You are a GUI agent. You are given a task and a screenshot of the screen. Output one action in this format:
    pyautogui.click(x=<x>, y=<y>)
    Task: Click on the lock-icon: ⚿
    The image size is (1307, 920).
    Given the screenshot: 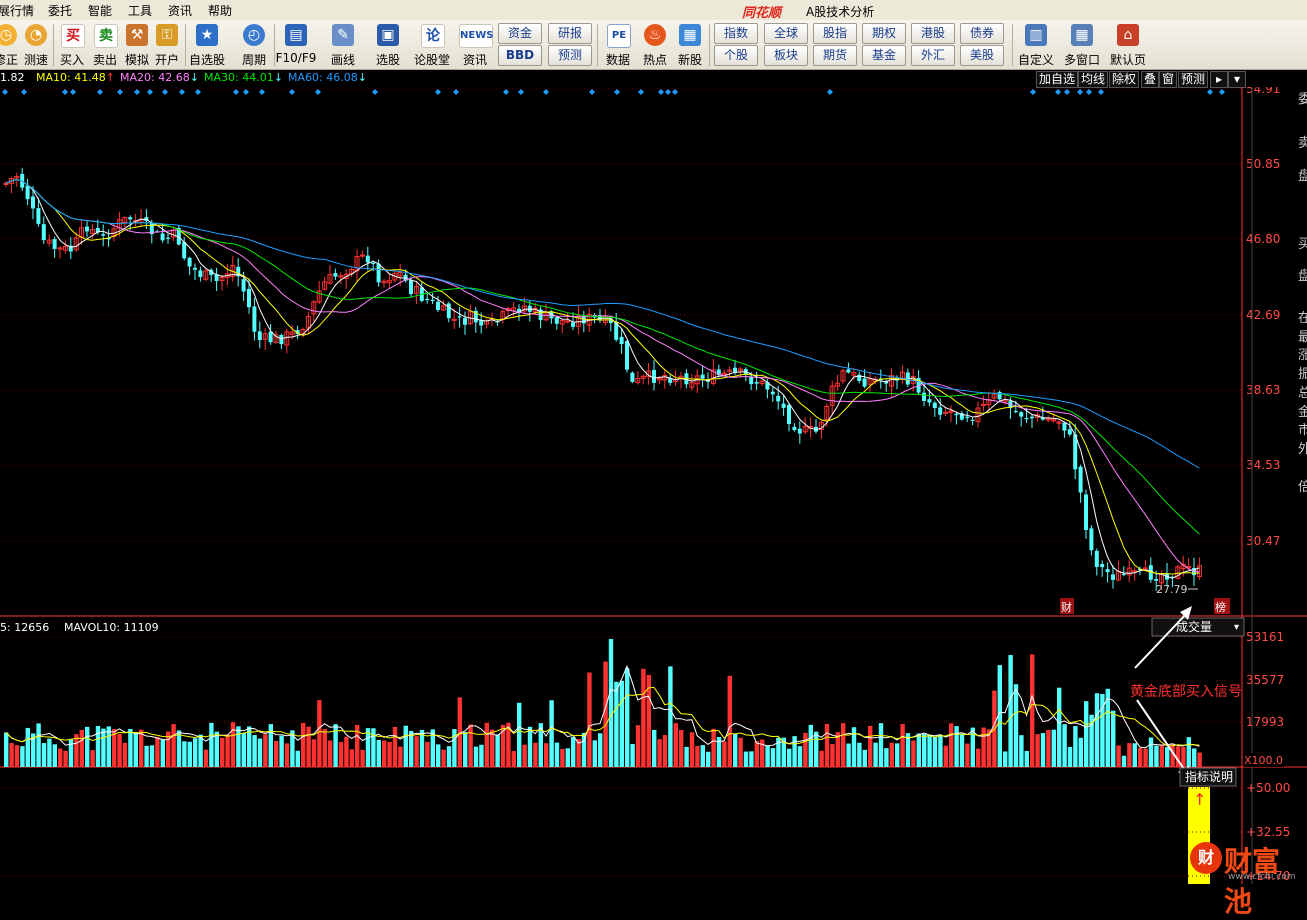 What is the action you would take?
    pyautogui.click(x=167, y=35)
    